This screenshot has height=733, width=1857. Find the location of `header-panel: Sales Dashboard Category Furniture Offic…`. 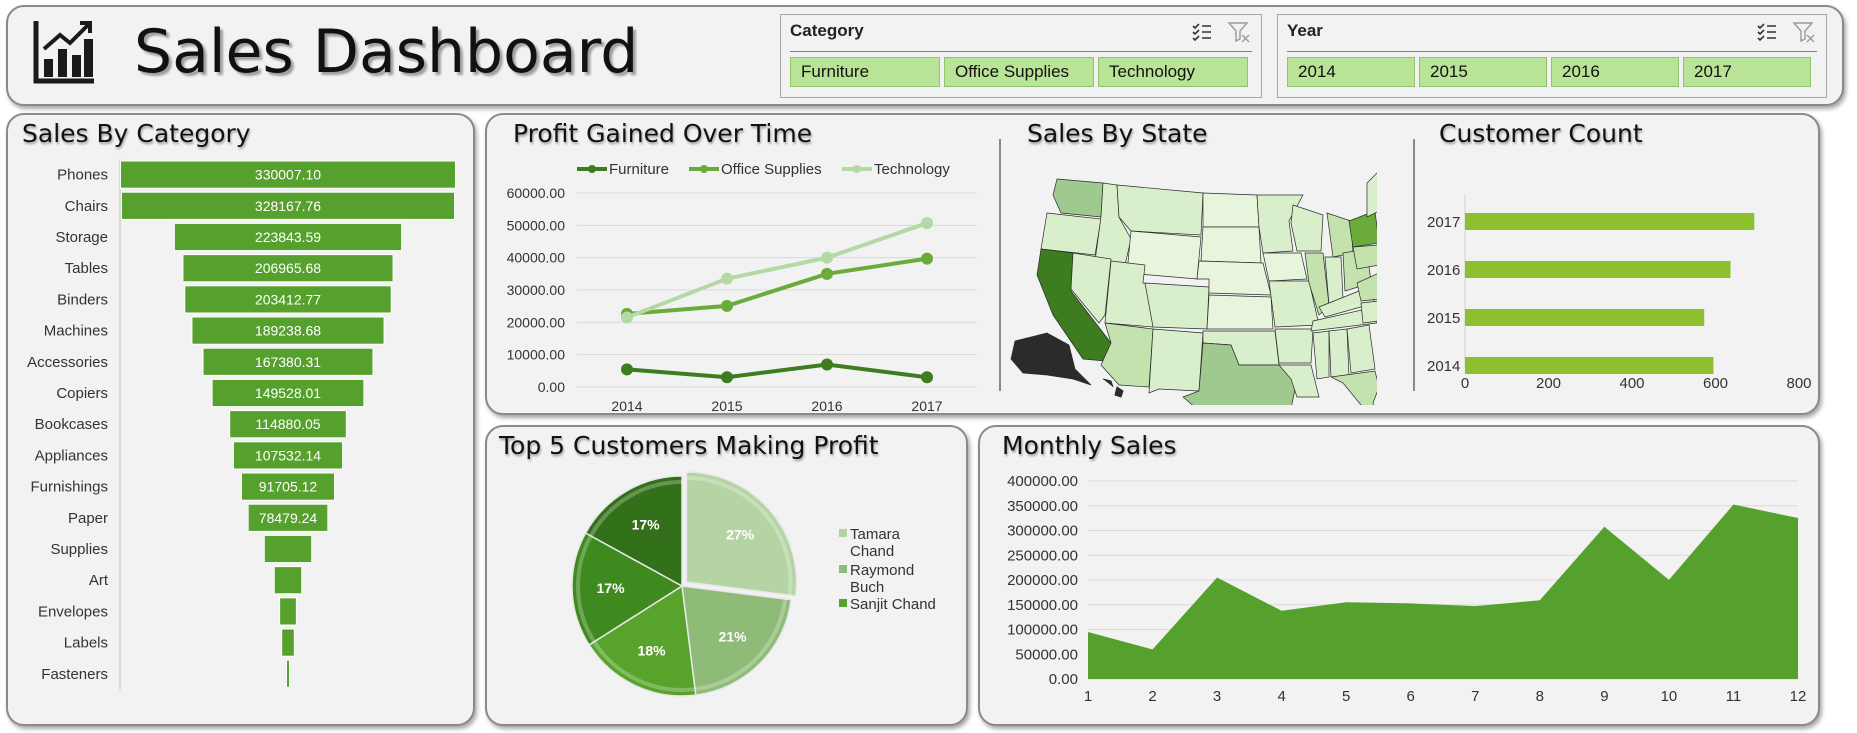

header-panel: Sales Dashboard Category Furniture Offic… is located at coordinates (925, 55).